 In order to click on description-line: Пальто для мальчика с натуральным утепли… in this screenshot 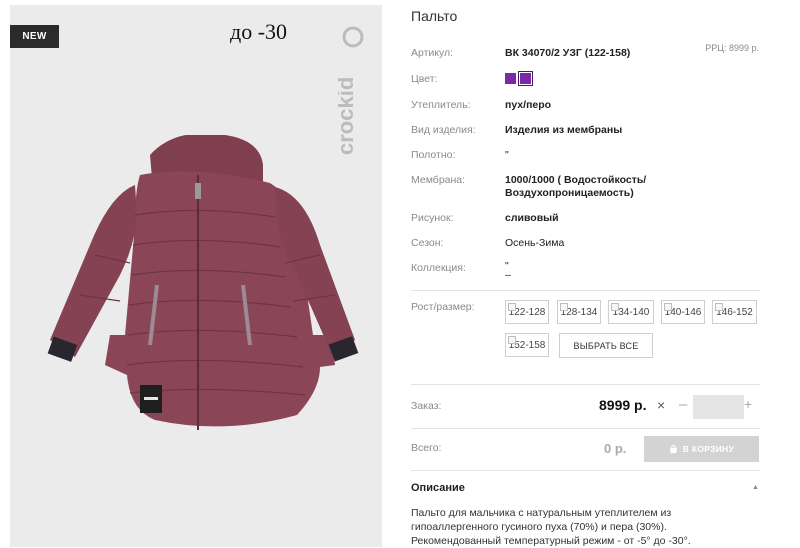, I will do `click(541, 513)`.